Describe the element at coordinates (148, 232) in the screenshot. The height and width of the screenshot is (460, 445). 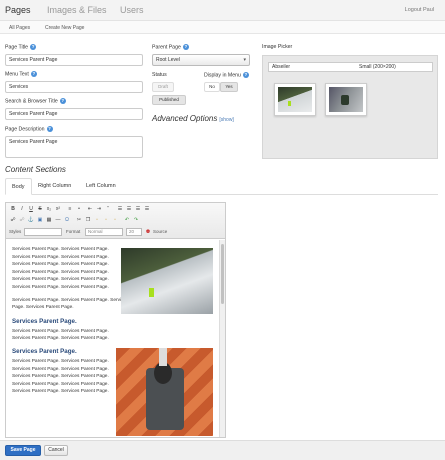
I see `source-icon: ⚉` at that location.